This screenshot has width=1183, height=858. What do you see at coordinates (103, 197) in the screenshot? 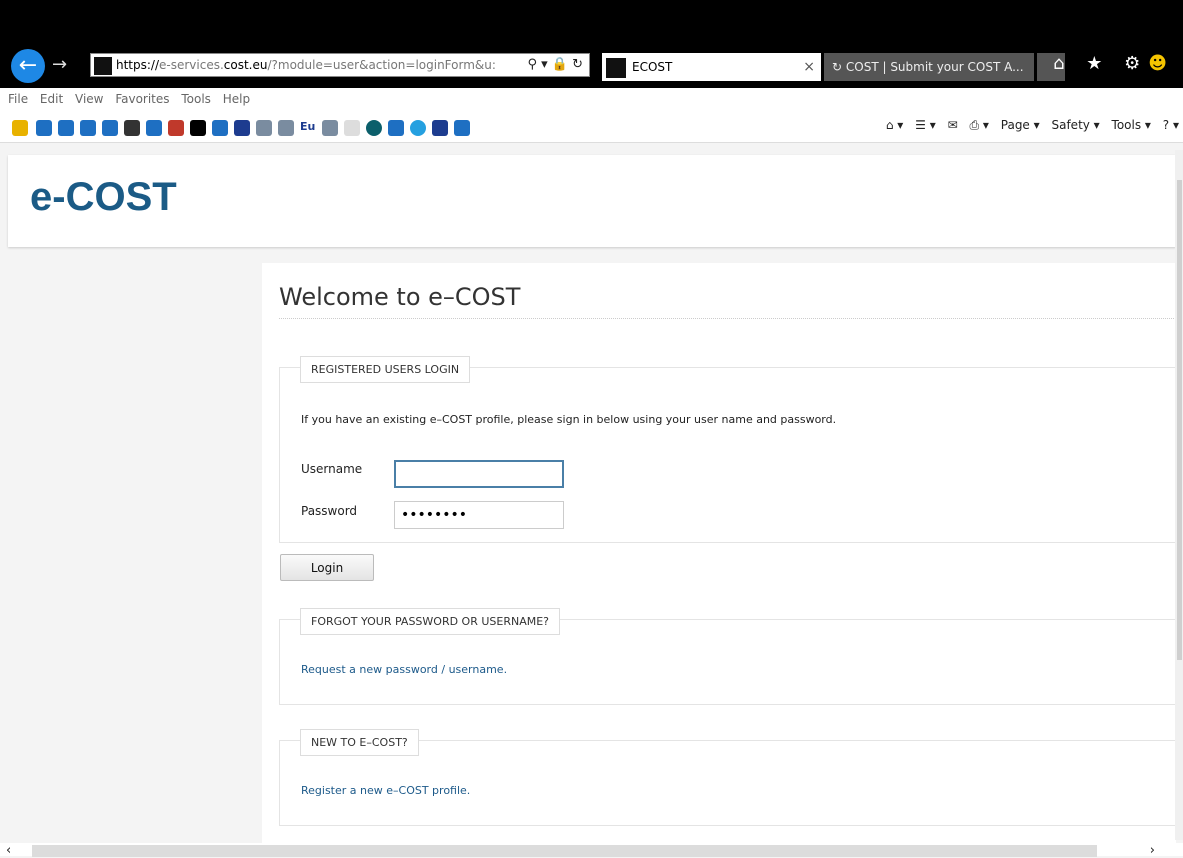
I see `site-logo: e-COST` at bounding box center [103, 197].